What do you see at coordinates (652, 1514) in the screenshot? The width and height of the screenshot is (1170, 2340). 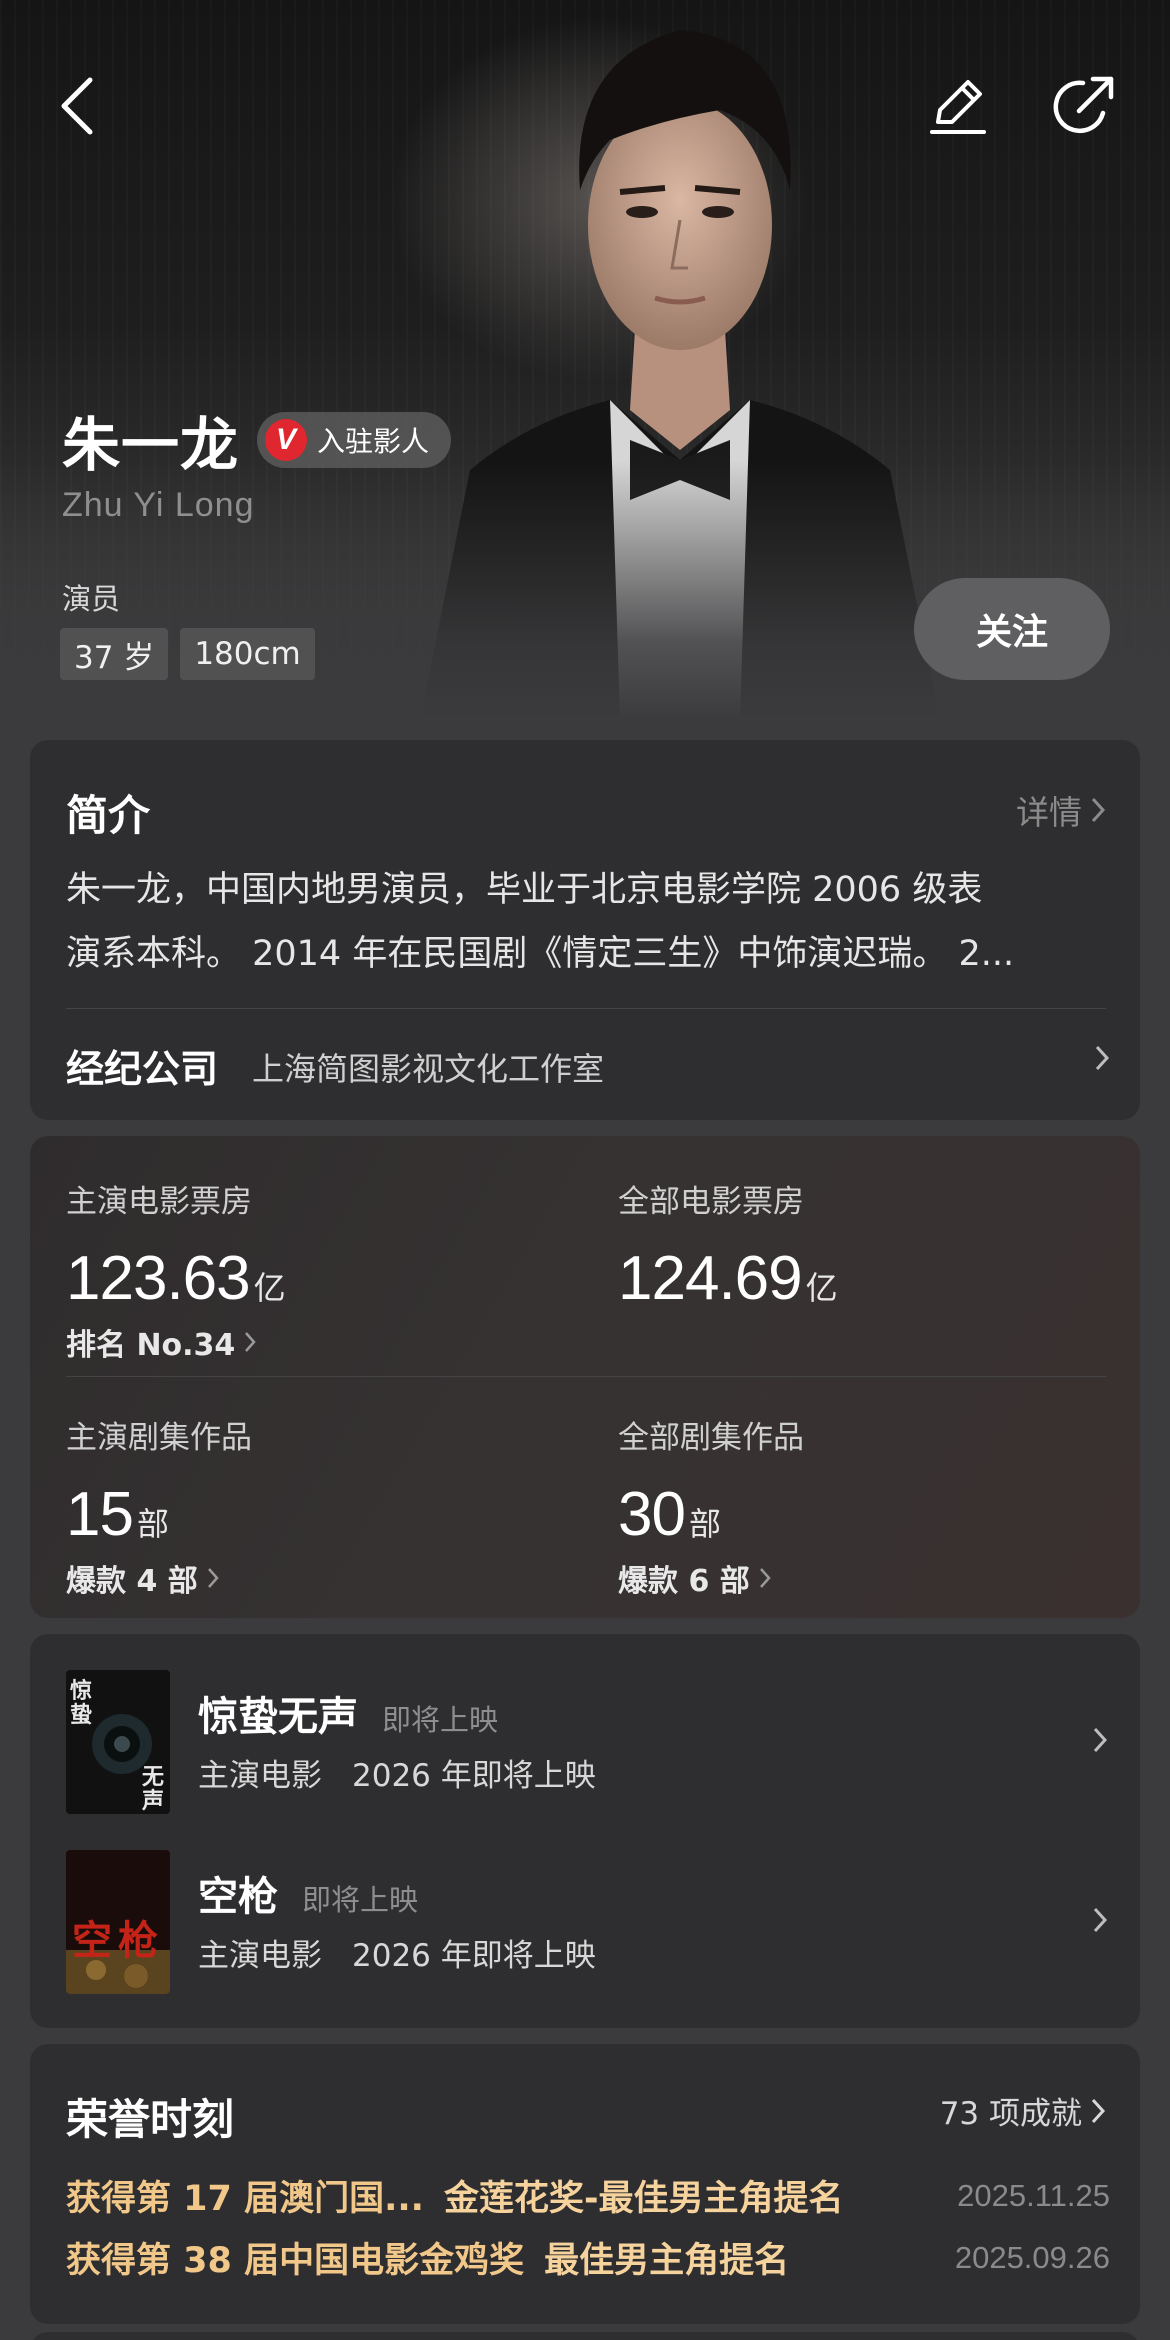 I see `stat-value: 30` at bounding box center [652, 1514].